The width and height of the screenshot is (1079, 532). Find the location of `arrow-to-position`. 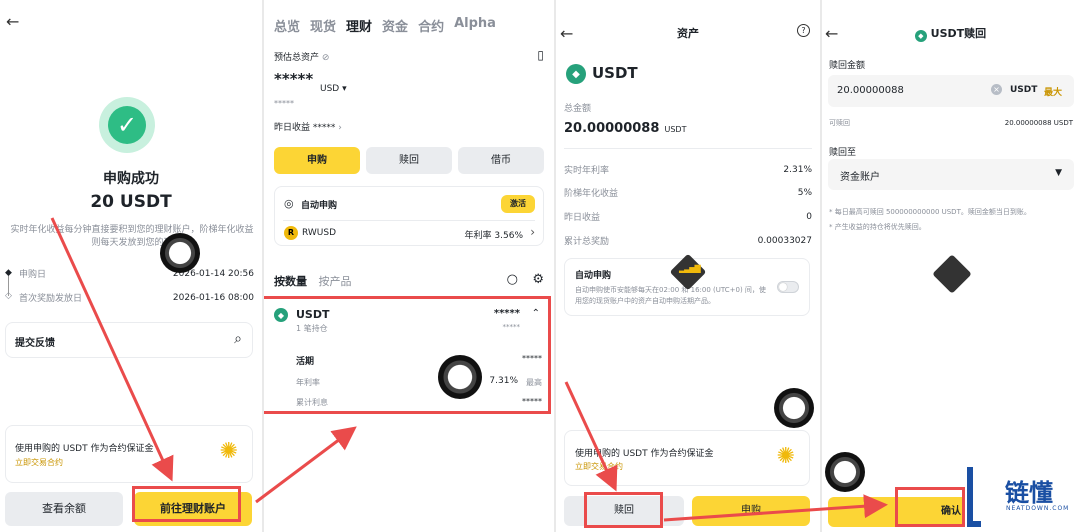

arrow-to-position is located at coordinates (306, 465).